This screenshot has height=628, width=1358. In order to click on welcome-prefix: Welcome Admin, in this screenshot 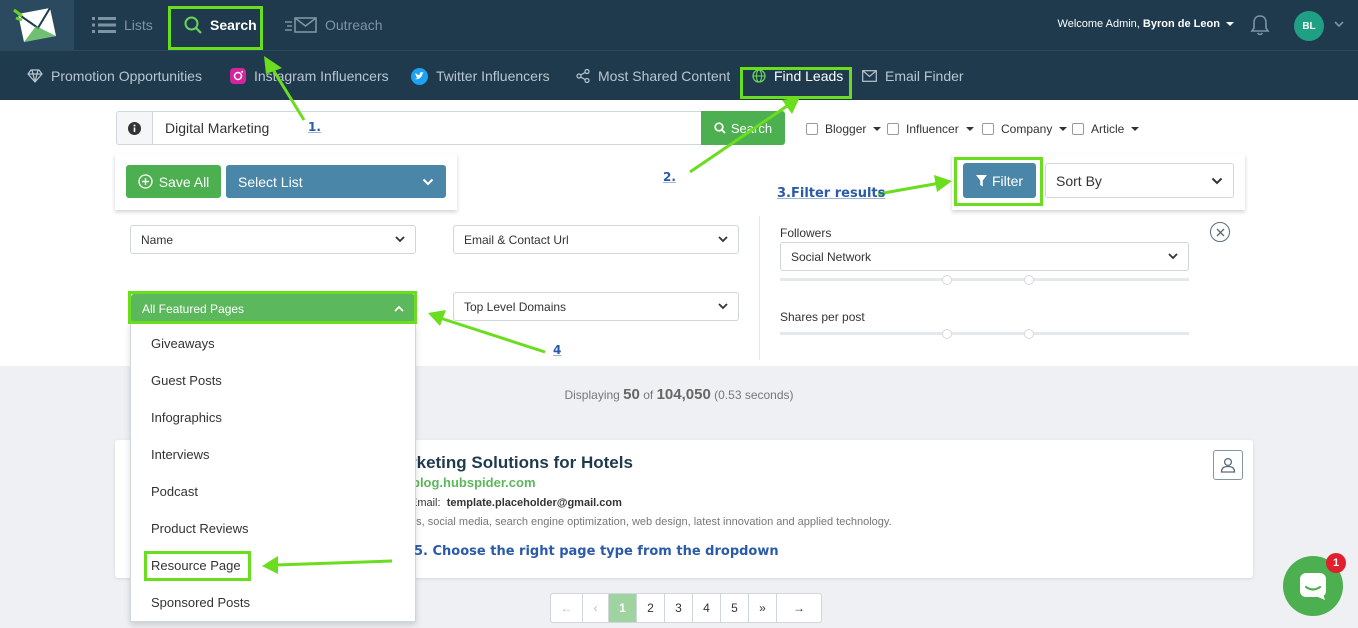, I will do `click(1098, 24)`.